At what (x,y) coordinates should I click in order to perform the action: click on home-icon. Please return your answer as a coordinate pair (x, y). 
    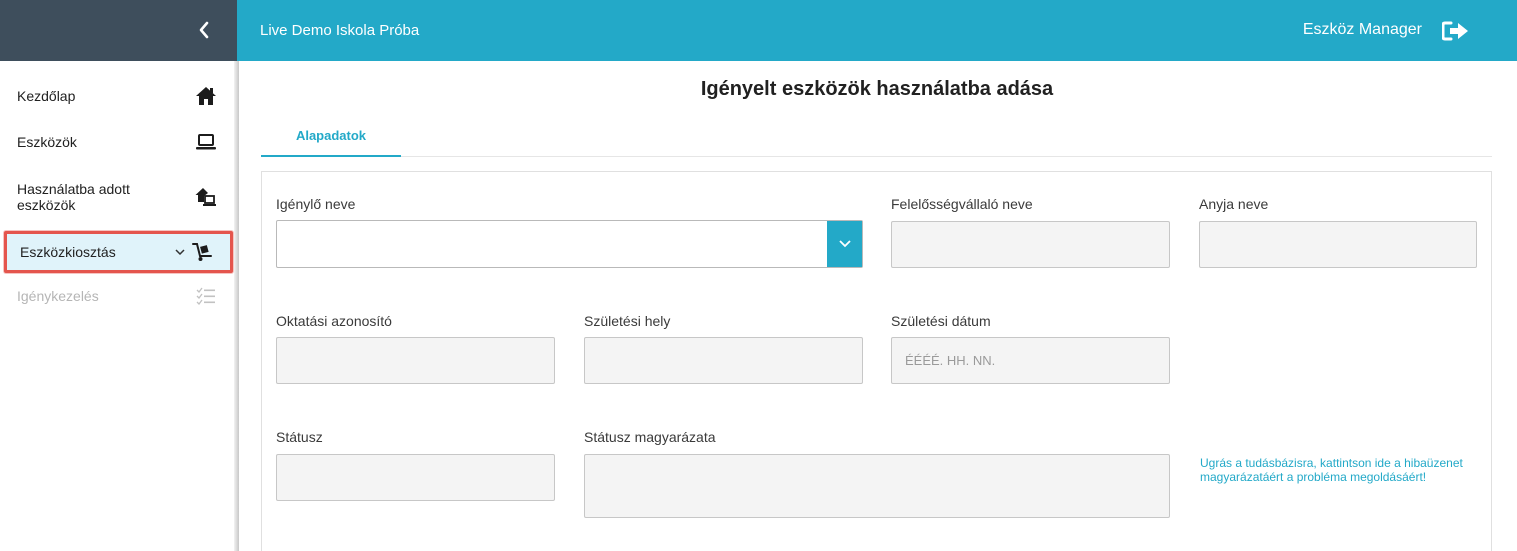
    Looking at the image, I should click on (206, 96).